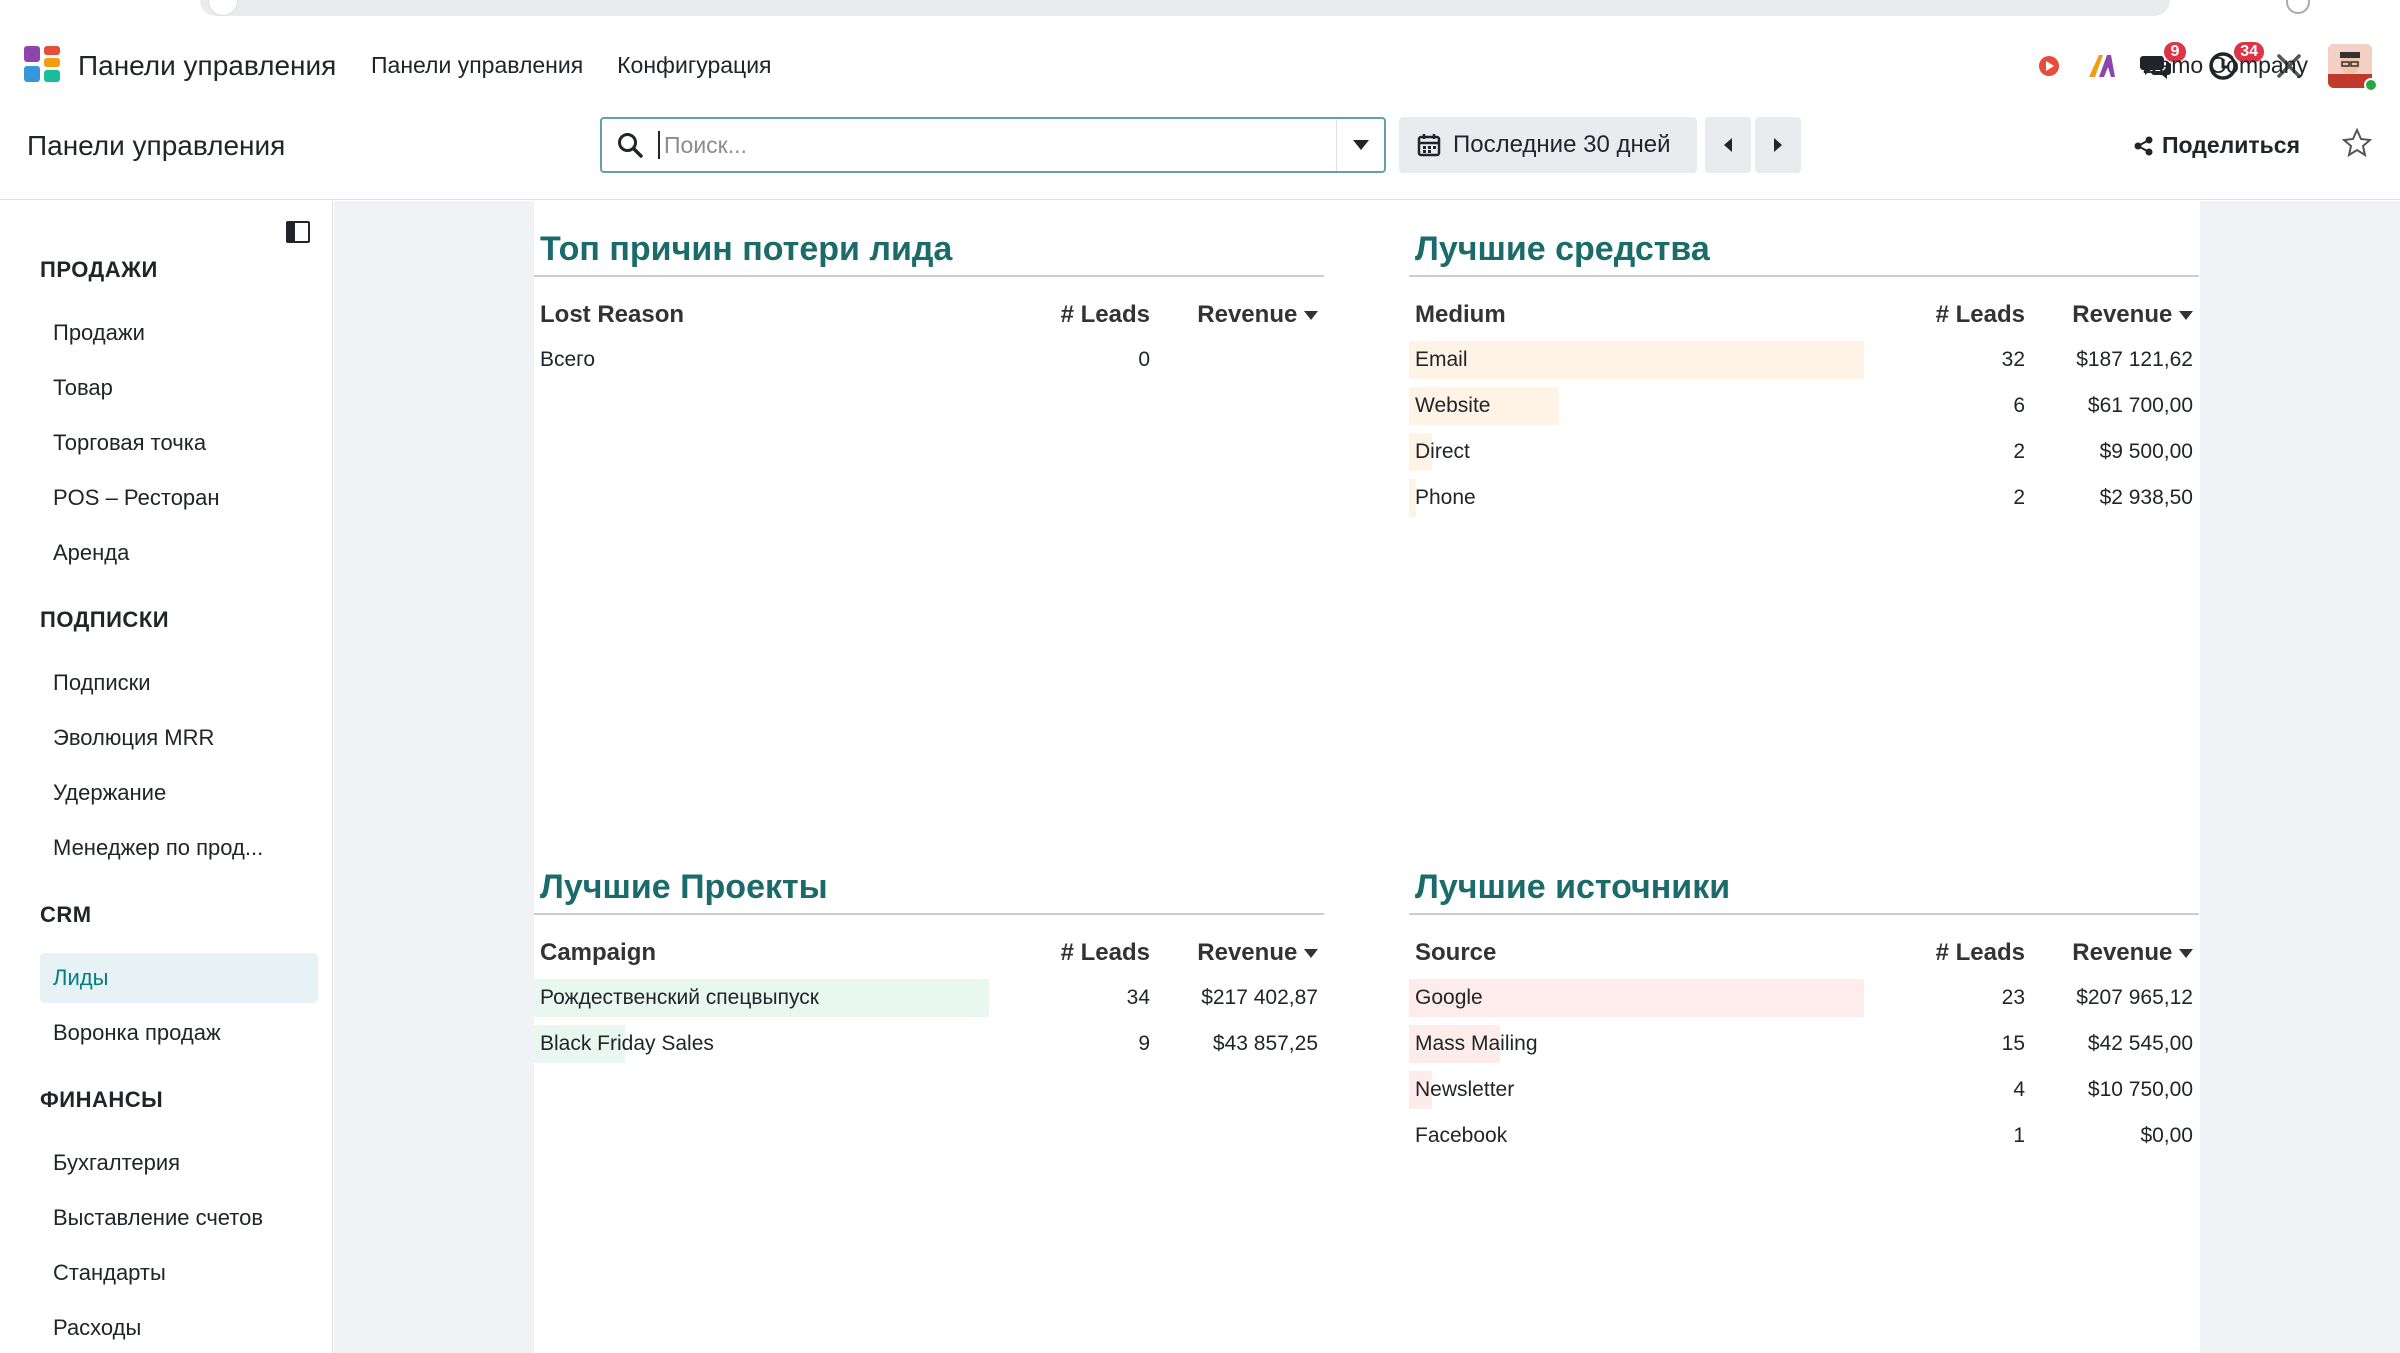 The width and height of the screenshot is (2400, 1353). Describe the element at coordinates (1636, 360) in the screenshot. I see `revenue-share-bar` at that location.